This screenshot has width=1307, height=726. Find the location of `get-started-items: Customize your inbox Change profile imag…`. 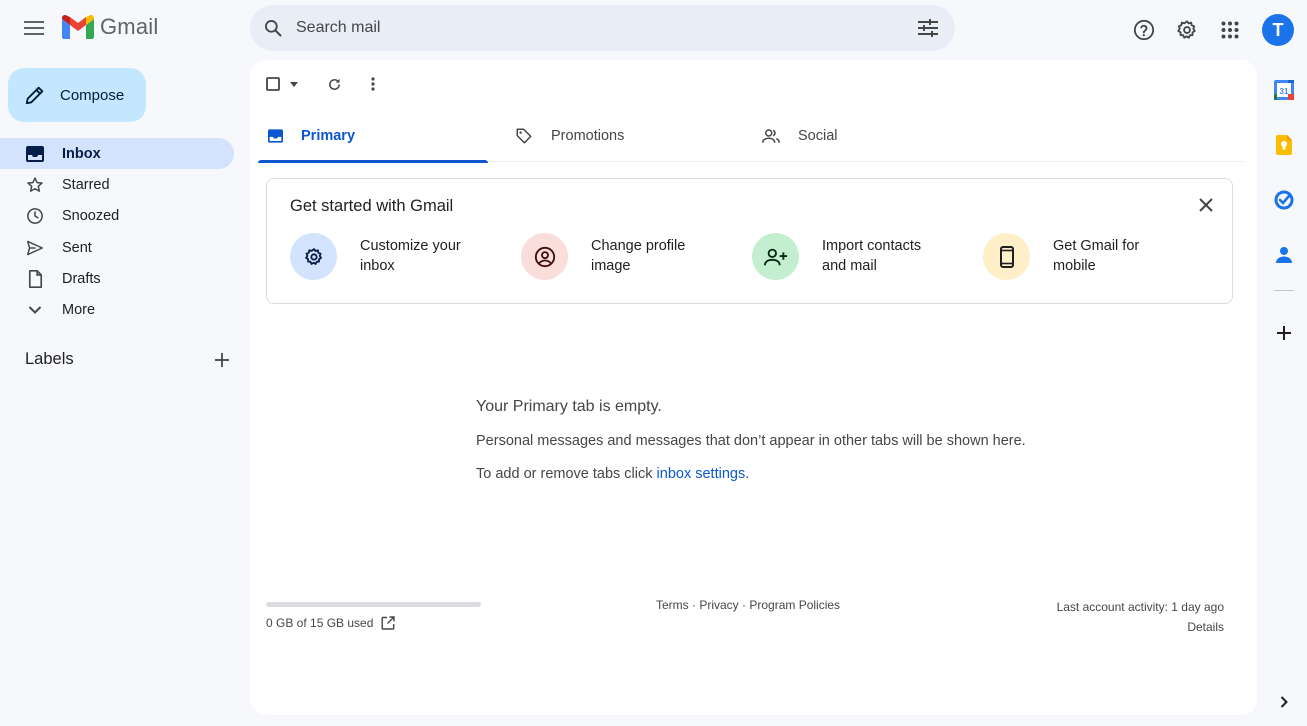

get-started-items: Customize your inbox Change profile imag… is located at coordinates (752, 256).